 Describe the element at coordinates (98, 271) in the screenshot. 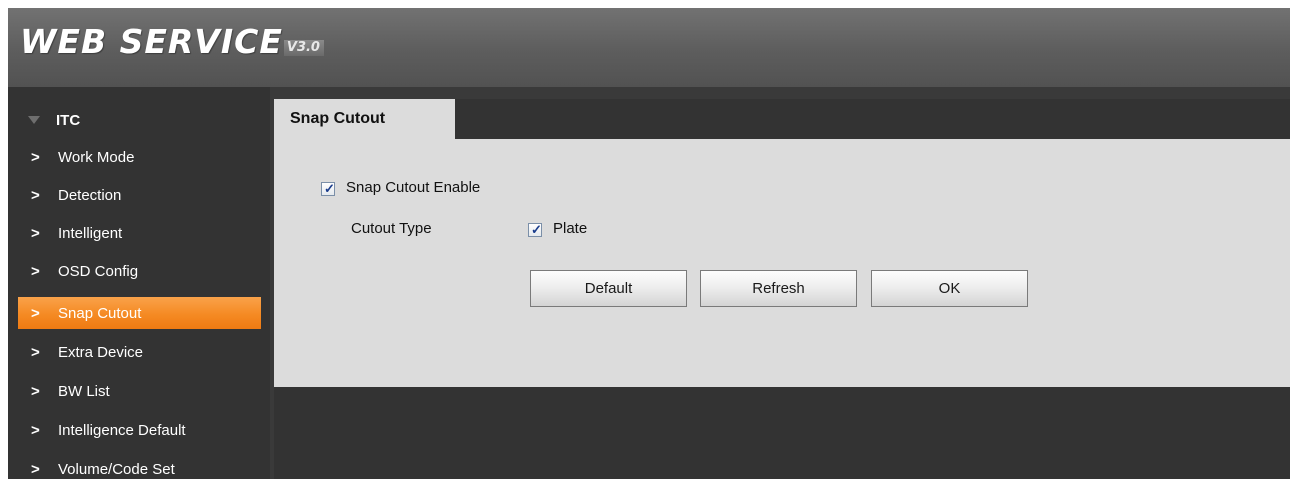

I see `sidebar-item-label: OSD Config` at that location.